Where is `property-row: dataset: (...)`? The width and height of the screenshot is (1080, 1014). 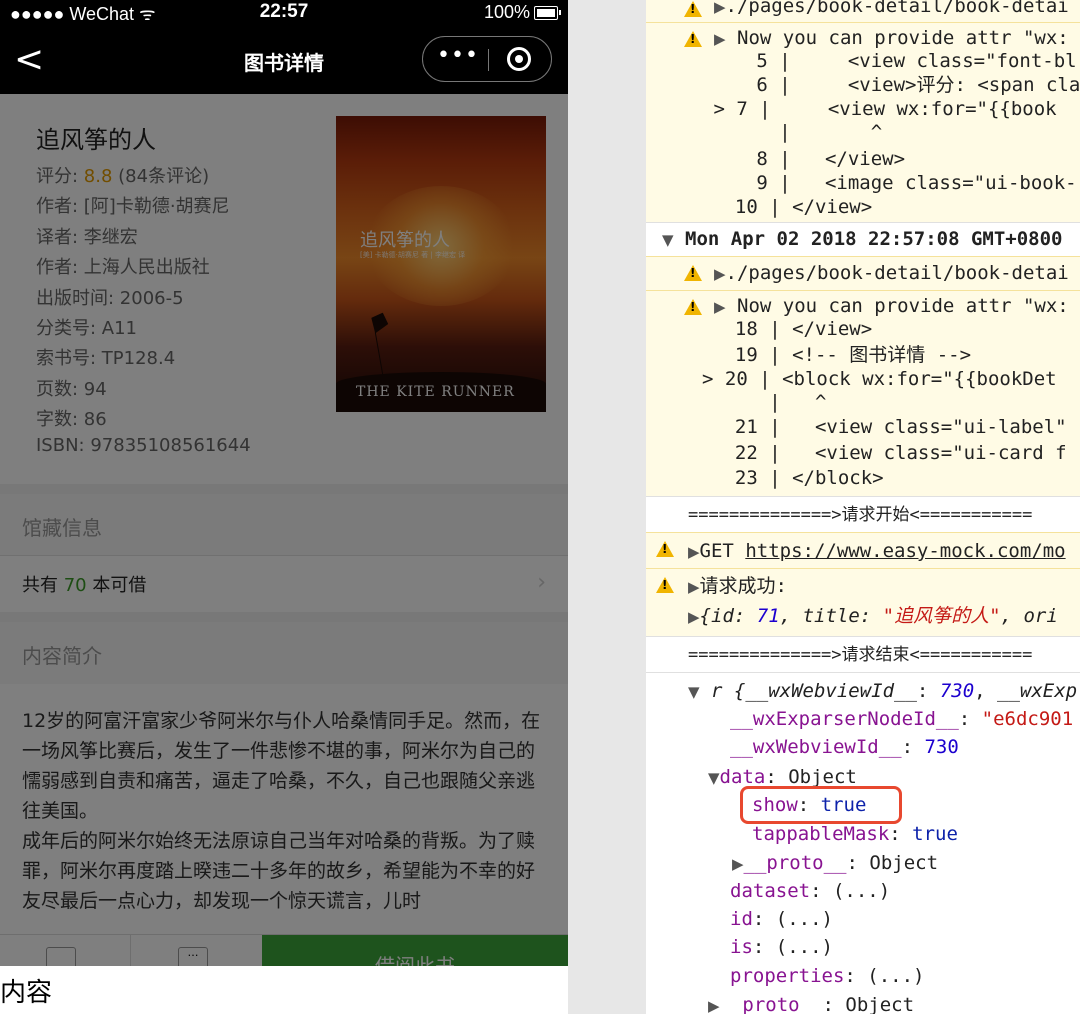
property-row: dataset: (...) is located at coordinates (810, 891).